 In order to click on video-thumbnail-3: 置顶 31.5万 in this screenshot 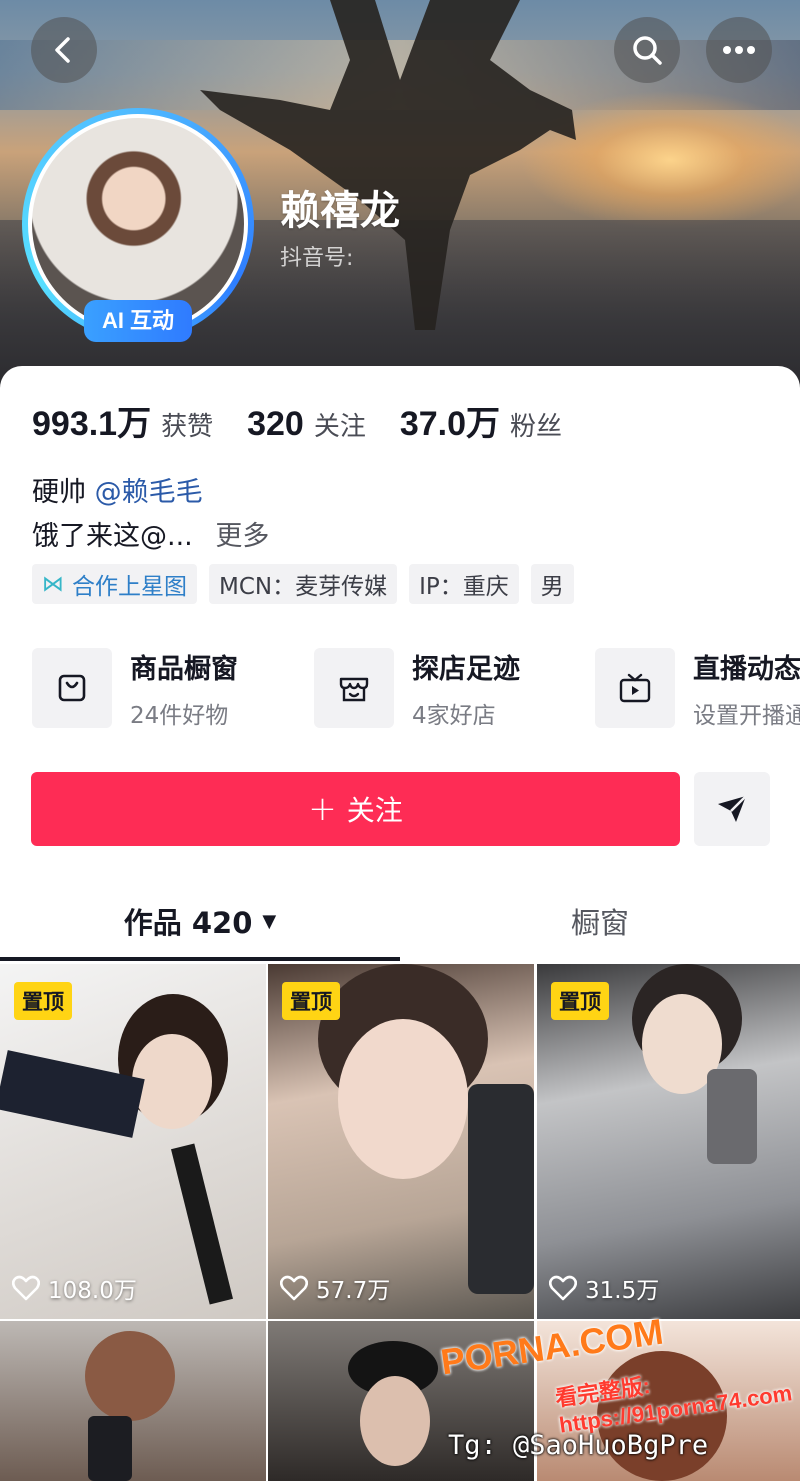, I will do `click(668, 1141)`.